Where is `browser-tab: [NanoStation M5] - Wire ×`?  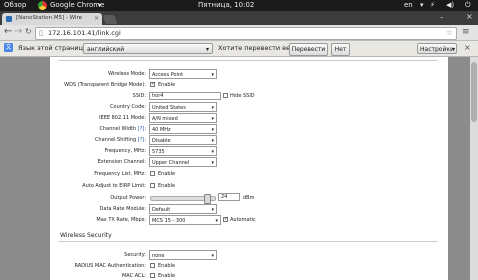
browser-tab: [NanoStation M5] - Wire × is located at coordinates (52, 19).